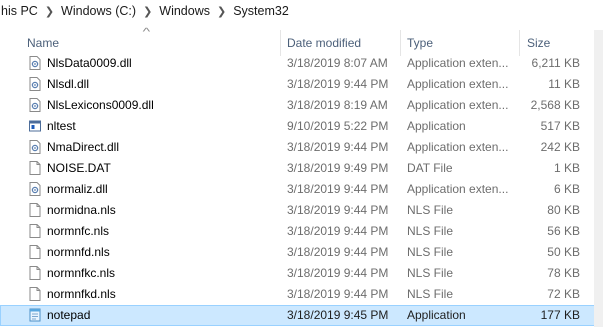 The height and width of the screenshot is (329, 603). I want to click on file-size: 517 KB, so click(560, 126).